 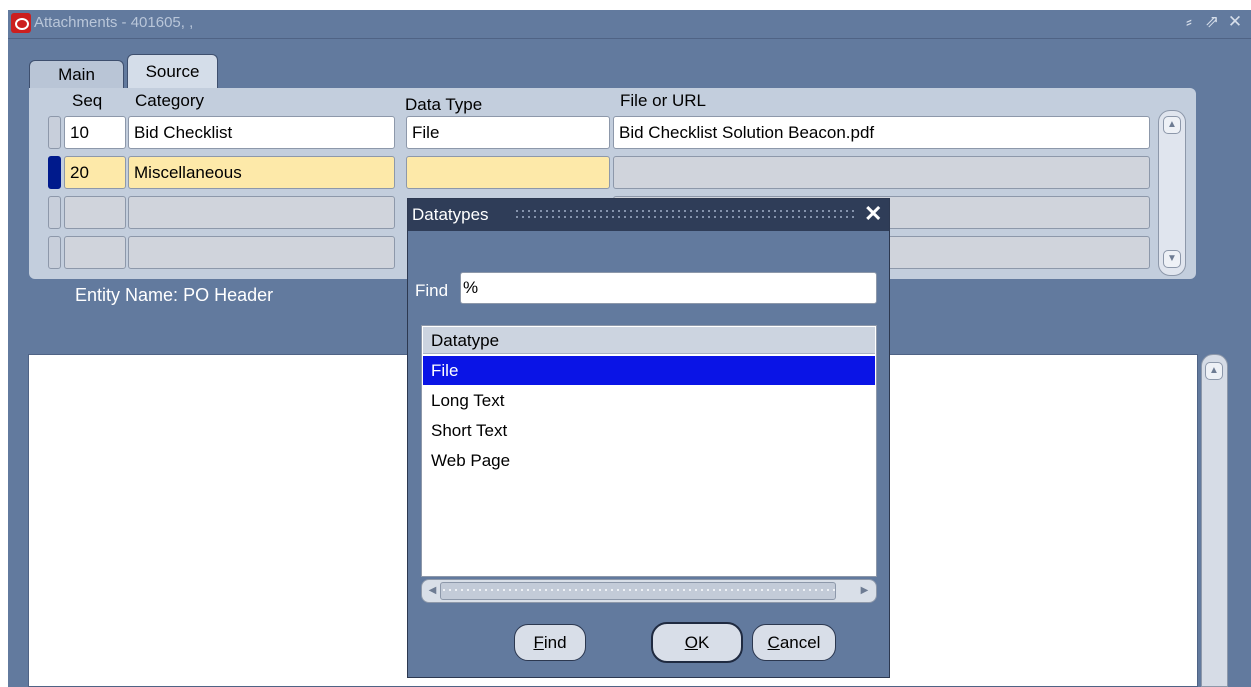 What do you see at coordinates (649, 460) in the screenshot?
I see `list-item: Web Page` at bounding box center [649, 460].